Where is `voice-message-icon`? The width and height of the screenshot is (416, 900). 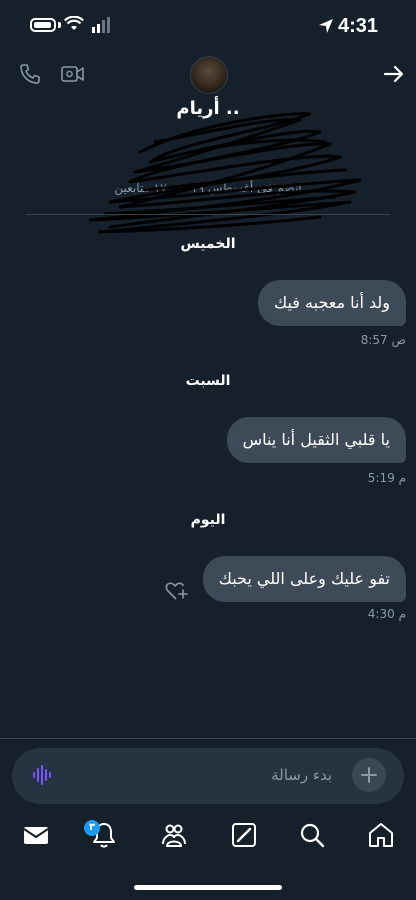
voice-message-icon is located at coordinates (43, 775).